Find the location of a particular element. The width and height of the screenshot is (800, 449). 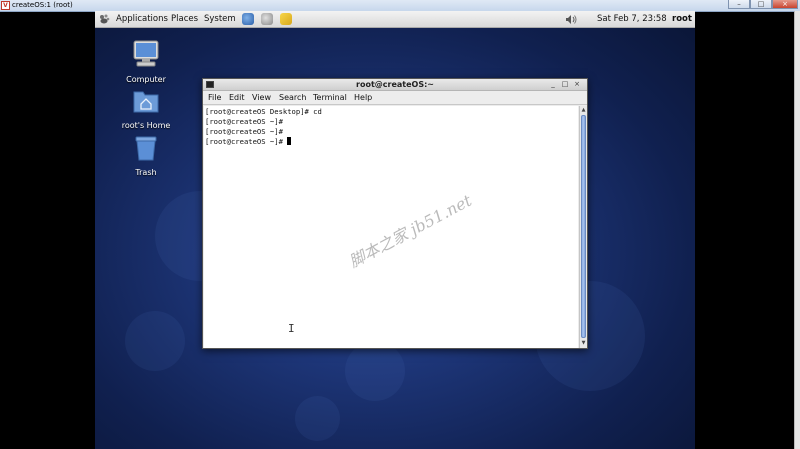

home-folder-icon is located at coordinates (146, 102).